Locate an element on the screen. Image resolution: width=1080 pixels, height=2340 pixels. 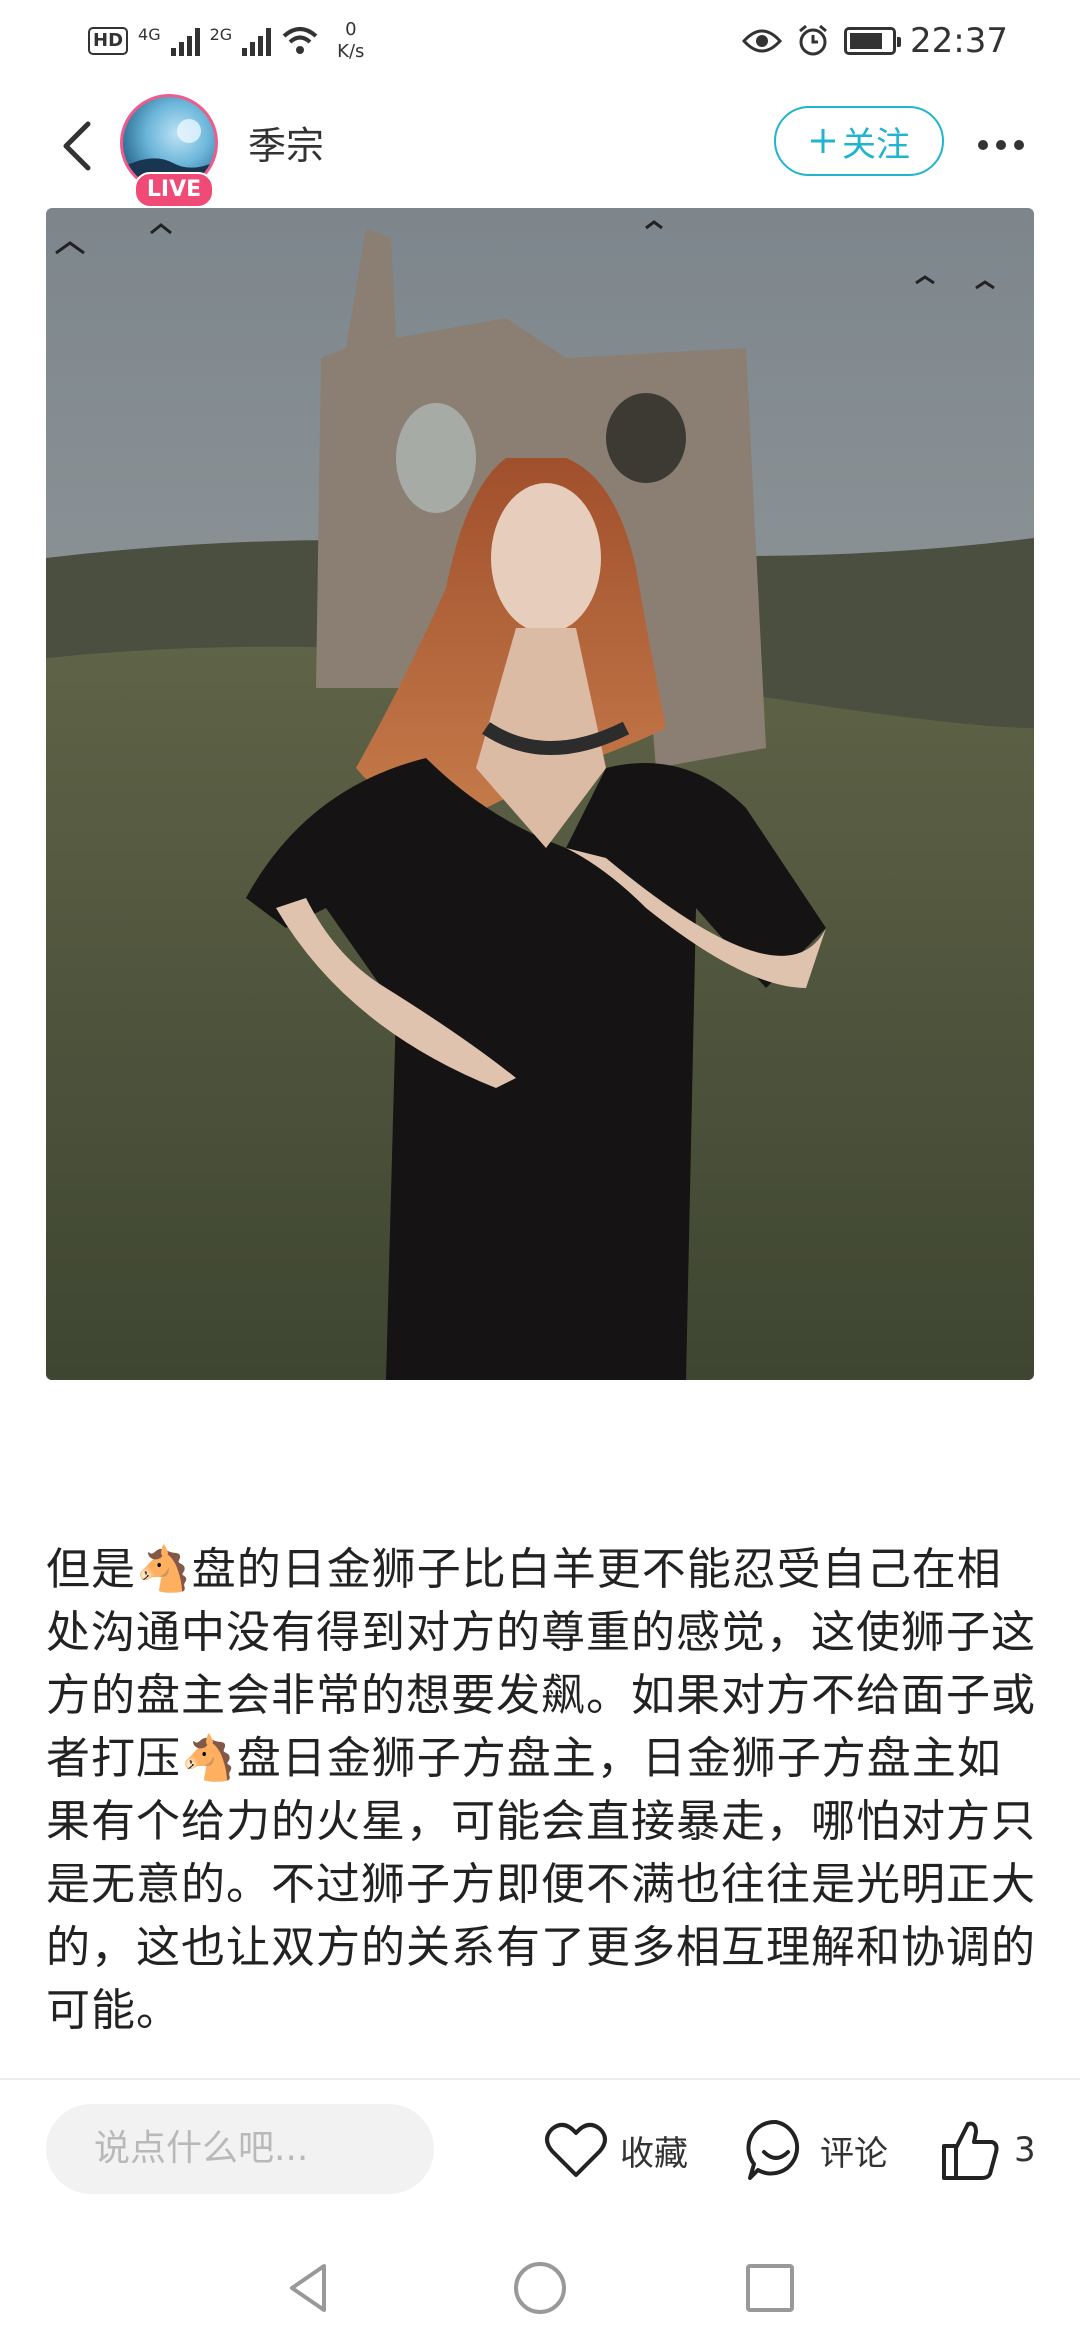
like-button: 3 is located at coordinates (987, 2150).